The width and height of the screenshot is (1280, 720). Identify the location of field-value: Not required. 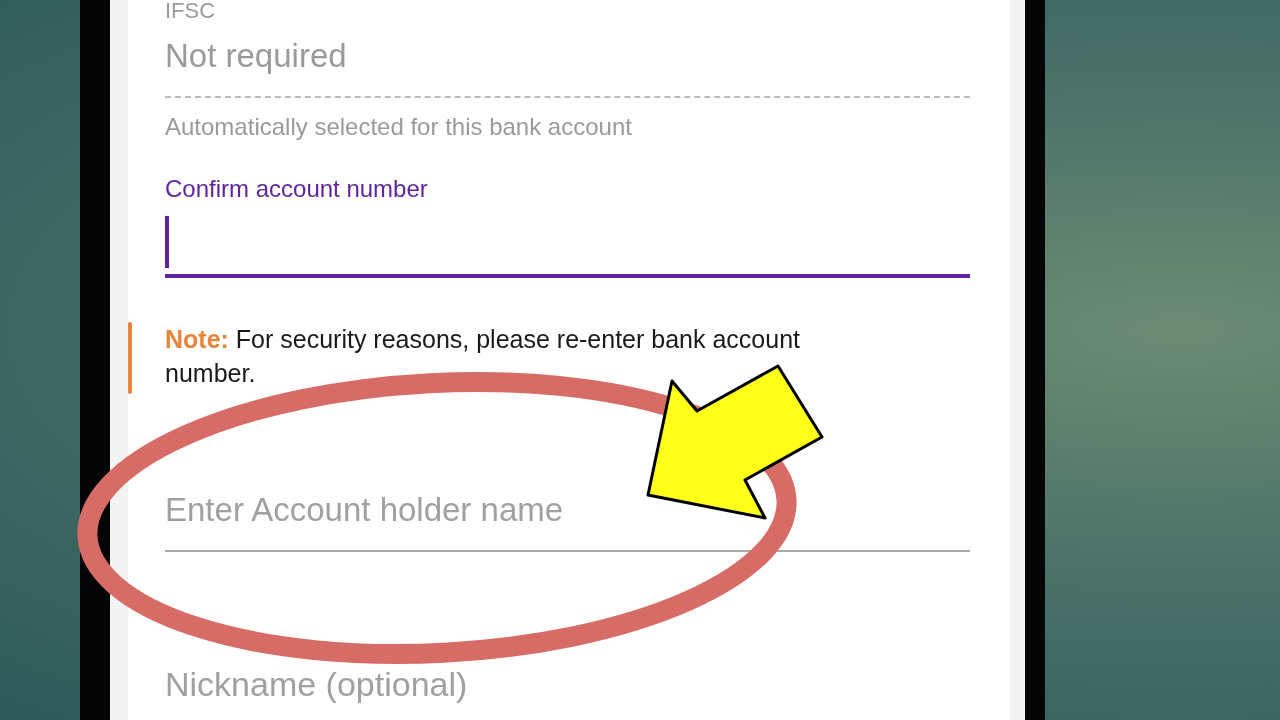
(256, 56).